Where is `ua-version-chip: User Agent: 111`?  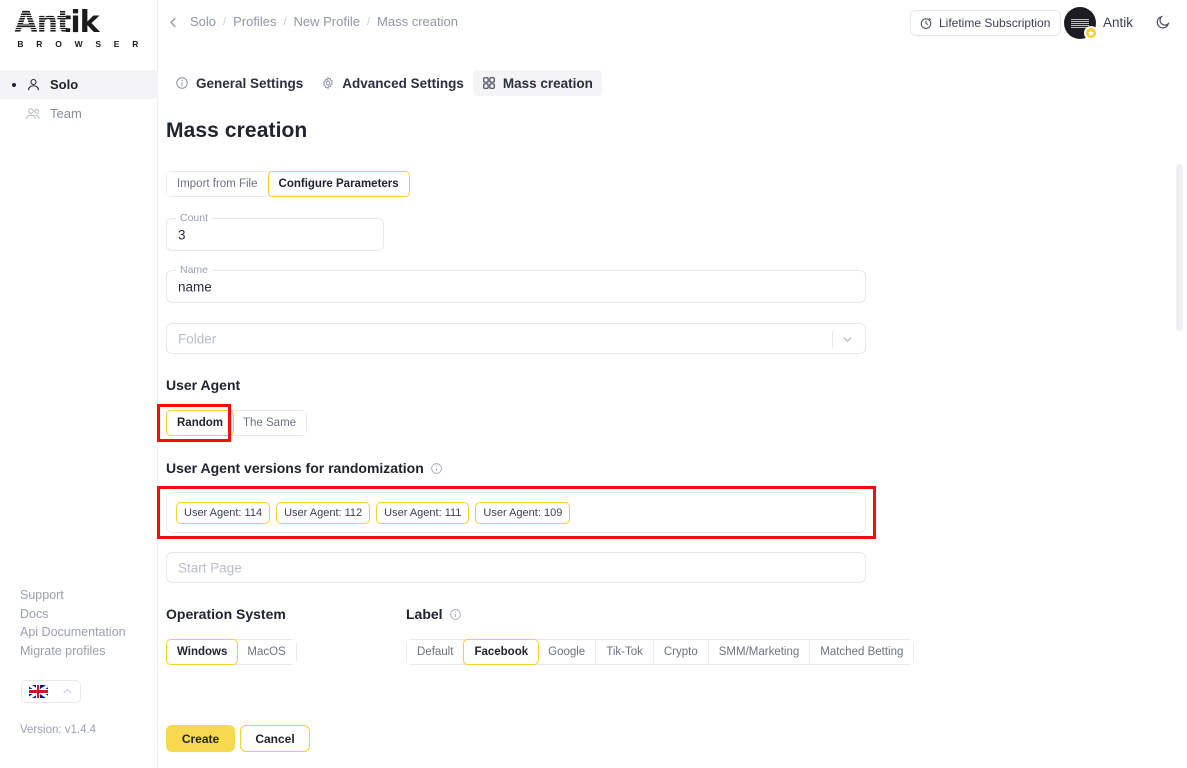 ua-version-chip: User Agent: 111 is located at coordinates (423, 512).